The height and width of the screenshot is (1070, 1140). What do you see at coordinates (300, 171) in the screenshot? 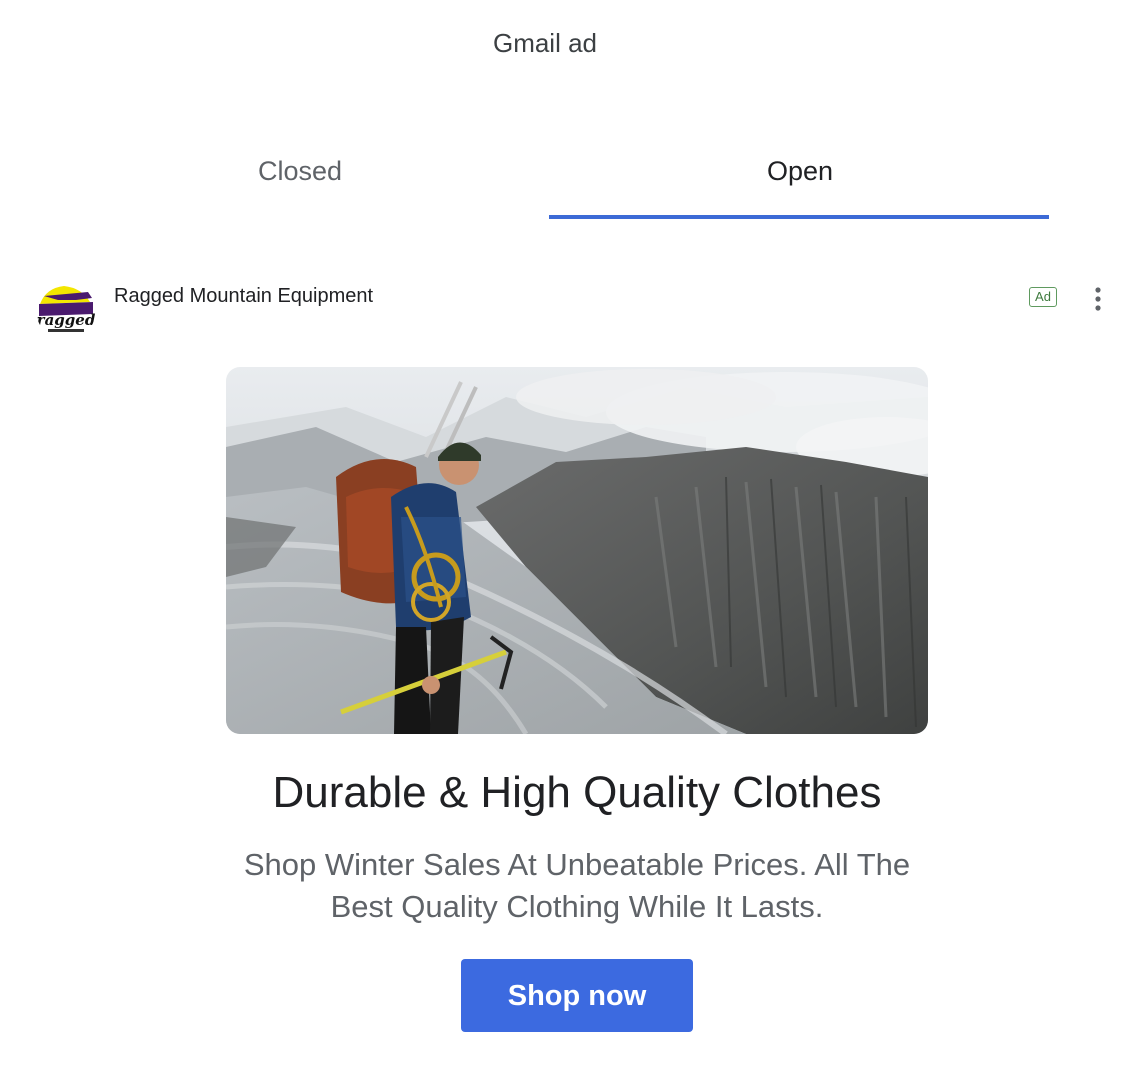
I see `tab-closed-label: Closed` at bounding box center [300, 171].